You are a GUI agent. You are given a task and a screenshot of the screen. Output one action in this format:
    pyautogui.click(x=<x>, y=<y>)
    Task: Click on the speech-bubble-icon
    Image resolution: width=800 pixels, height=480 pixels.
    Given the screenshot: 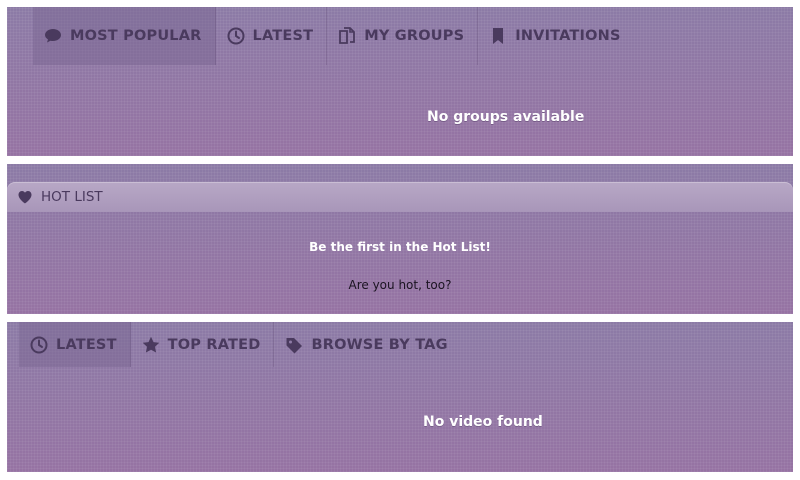 What is the action you would take?
    pyautogui.click(x=53, y=36)
    